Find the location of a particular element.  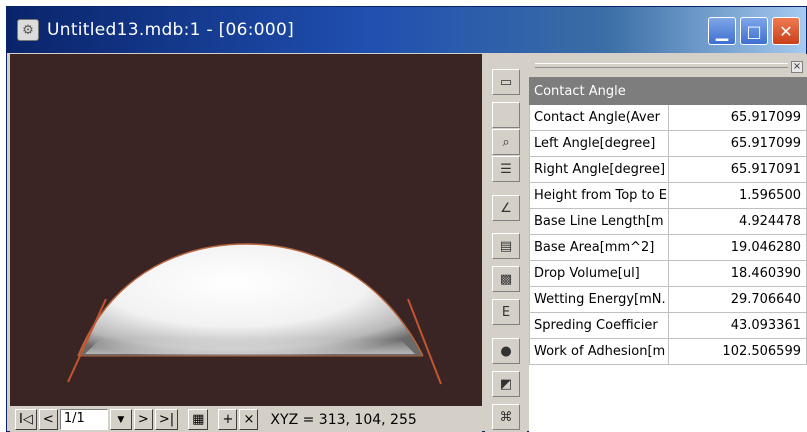

plus-icon: + is located at coordinates (228, 419).